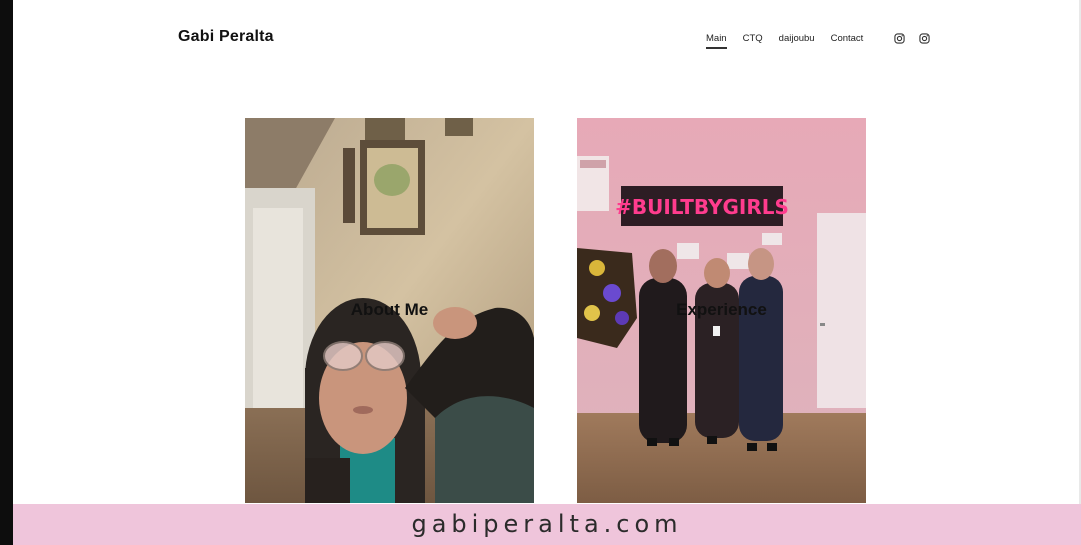 This screenshot has width=1081, height=545. What do you see at coordinates (797, 38) in the screenshot?
I see `nav-item-daijoubu: daijoubu` at bounding box center [797, 38].